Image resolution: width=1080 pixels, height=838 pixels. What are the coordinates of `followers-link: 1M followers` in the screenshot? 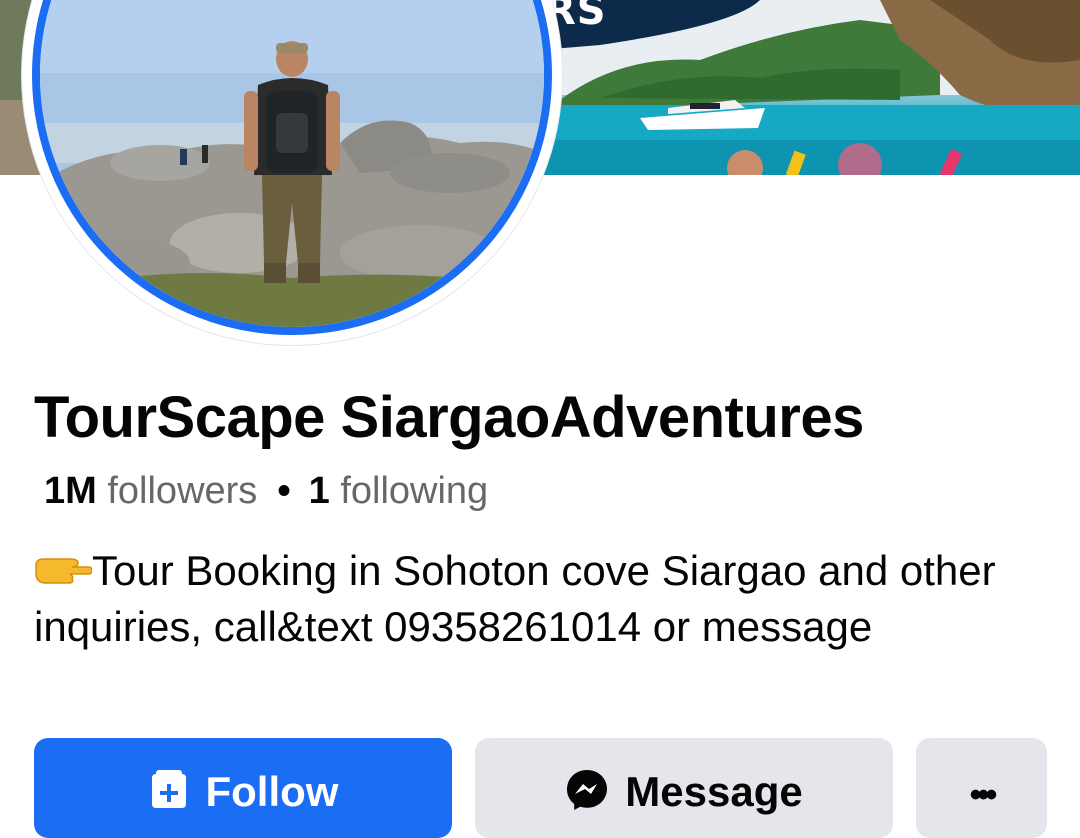 It's located at (150, 491).